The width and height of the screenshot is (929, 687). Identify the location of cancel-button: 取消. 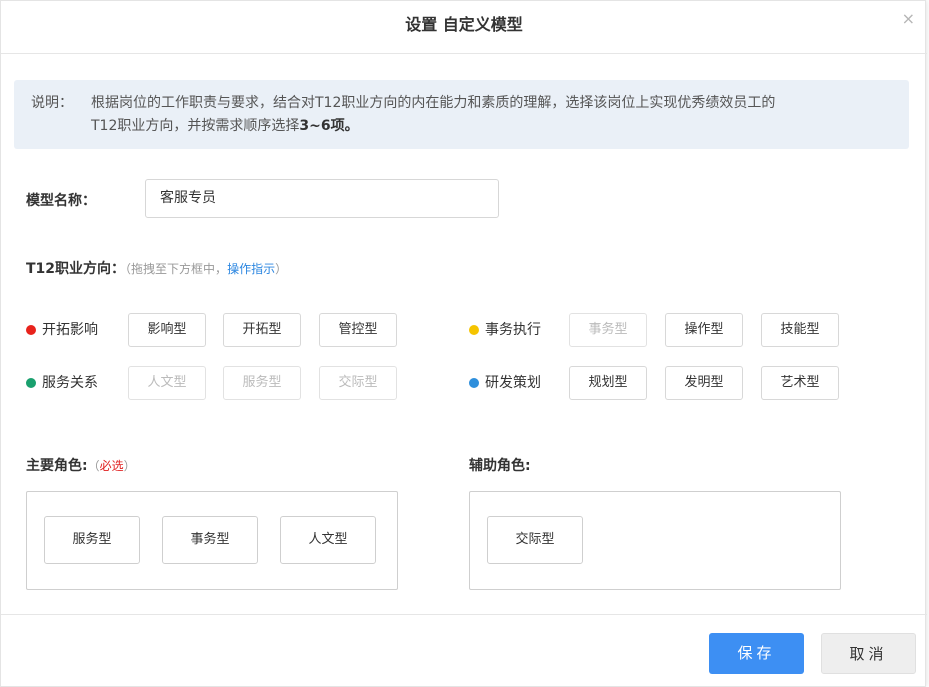
(868, 653).